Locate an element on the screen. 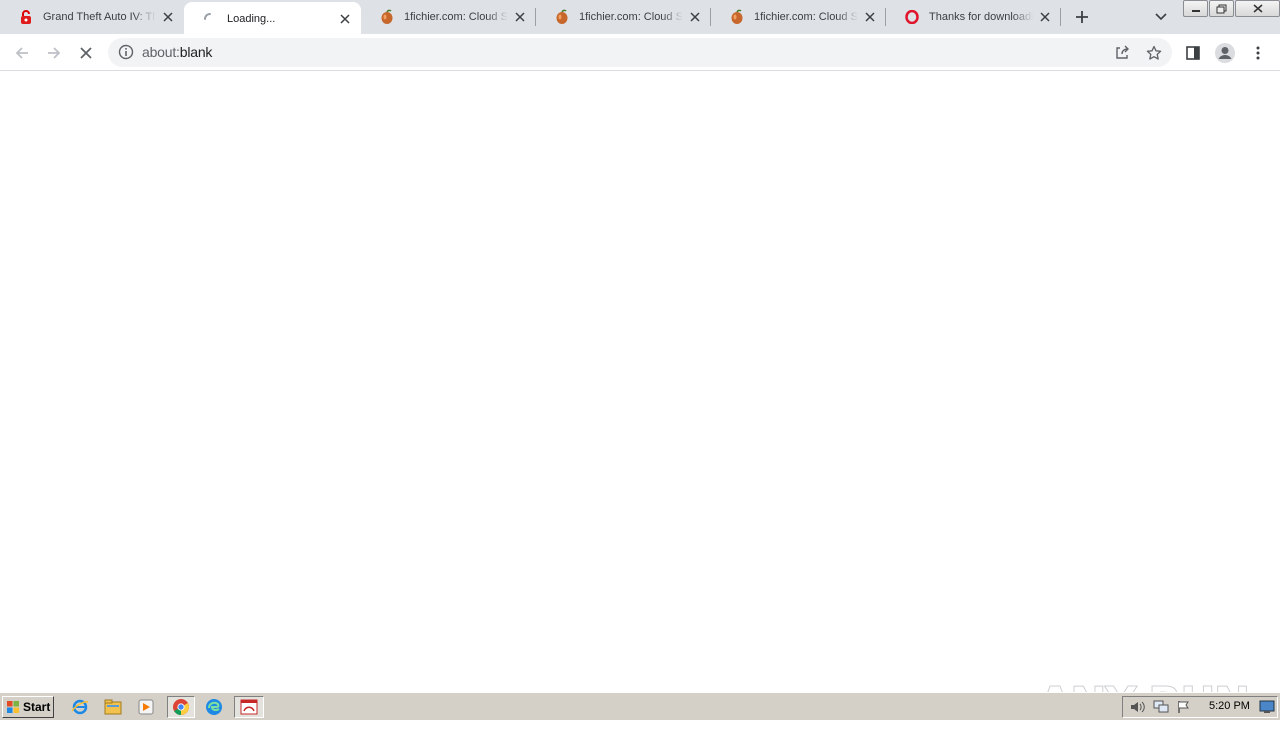 The height and width of the screenshot is (729, 1280). address-url: about:blank is located at coordinates (177, 52).